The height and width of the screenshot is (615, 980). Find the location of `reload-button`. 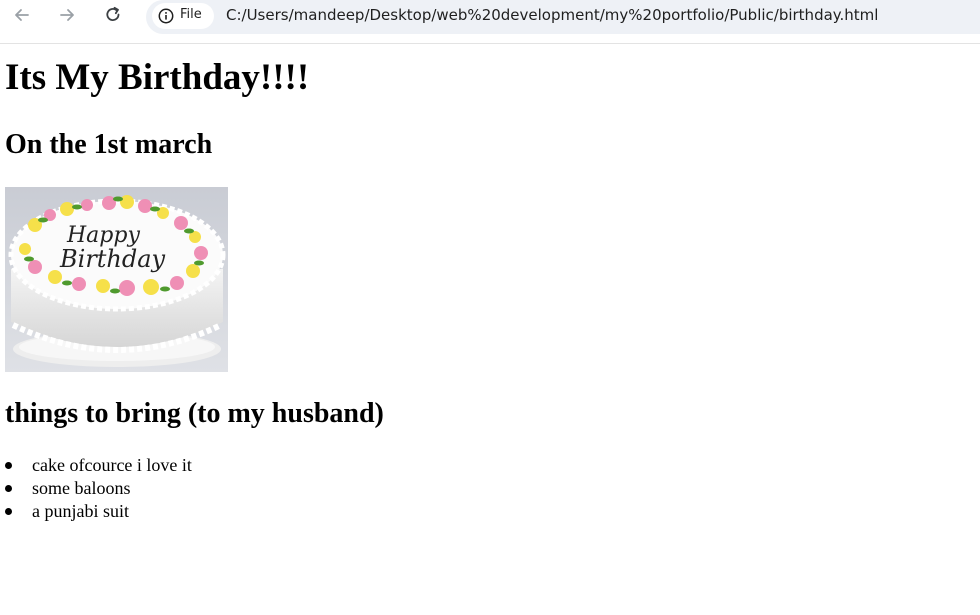

reload-button is located at coordinates (113, 15).